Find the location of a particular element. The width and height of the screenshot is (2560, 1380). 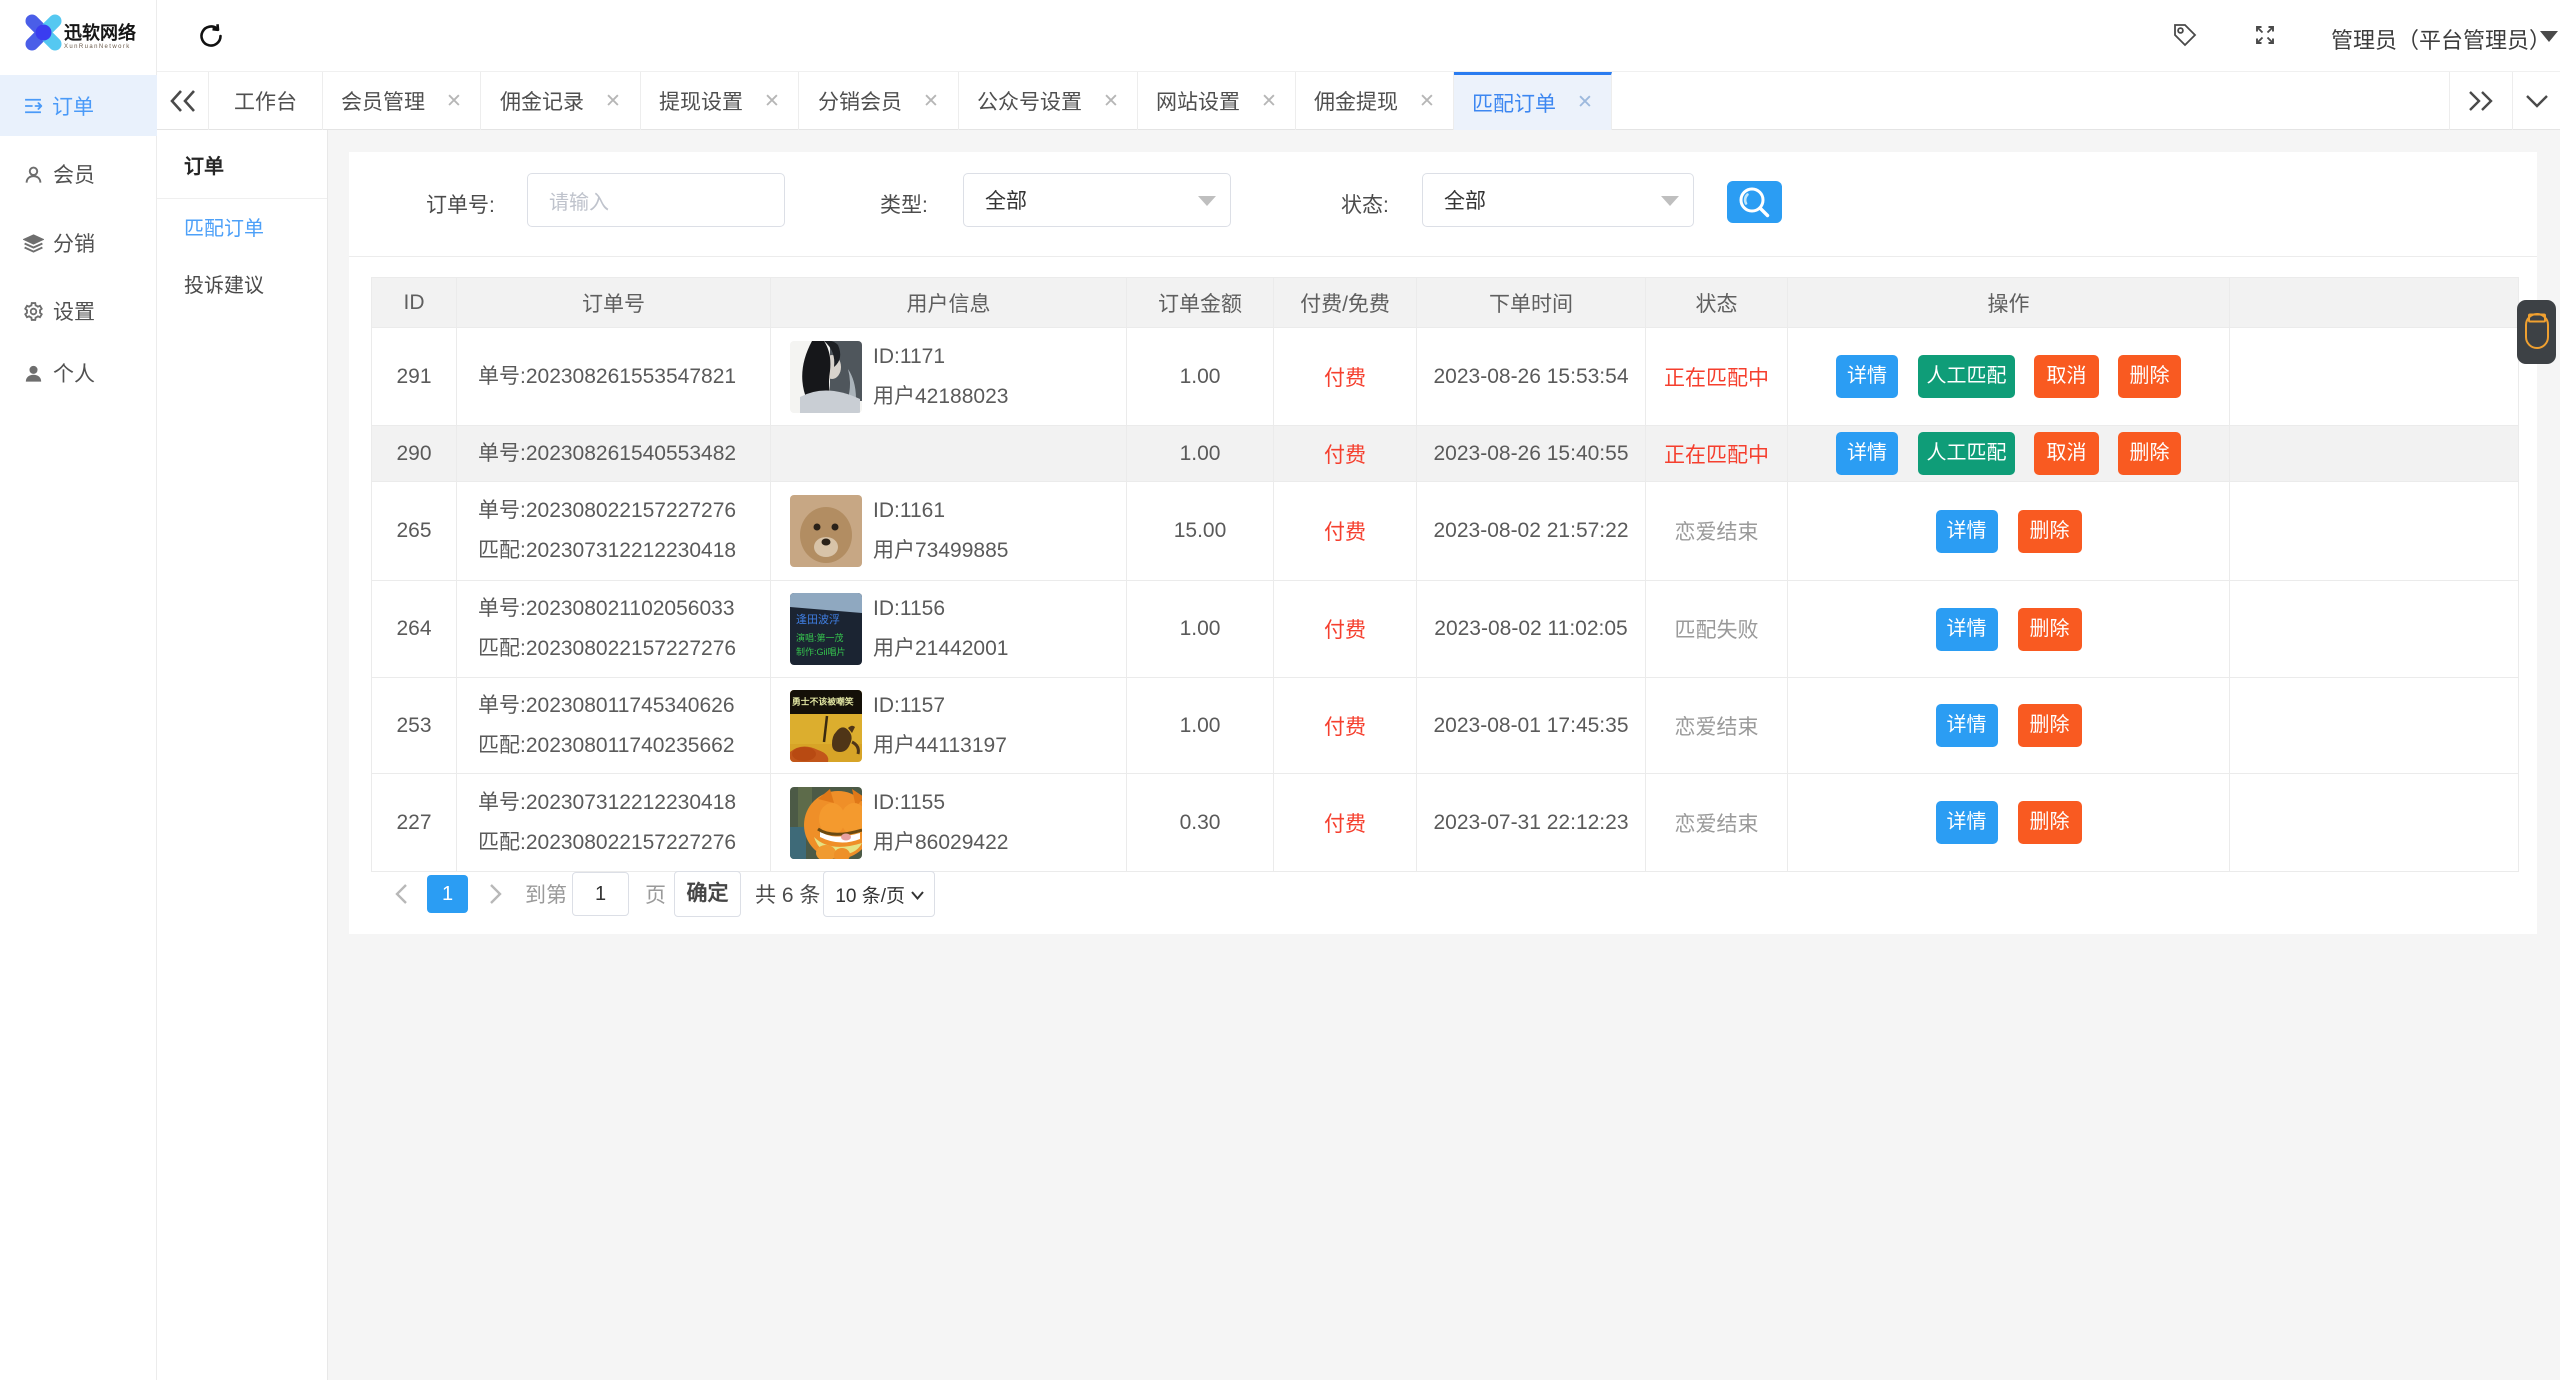

svg-text: 制作:Gil唱片 is located at coordinates (821, 651).